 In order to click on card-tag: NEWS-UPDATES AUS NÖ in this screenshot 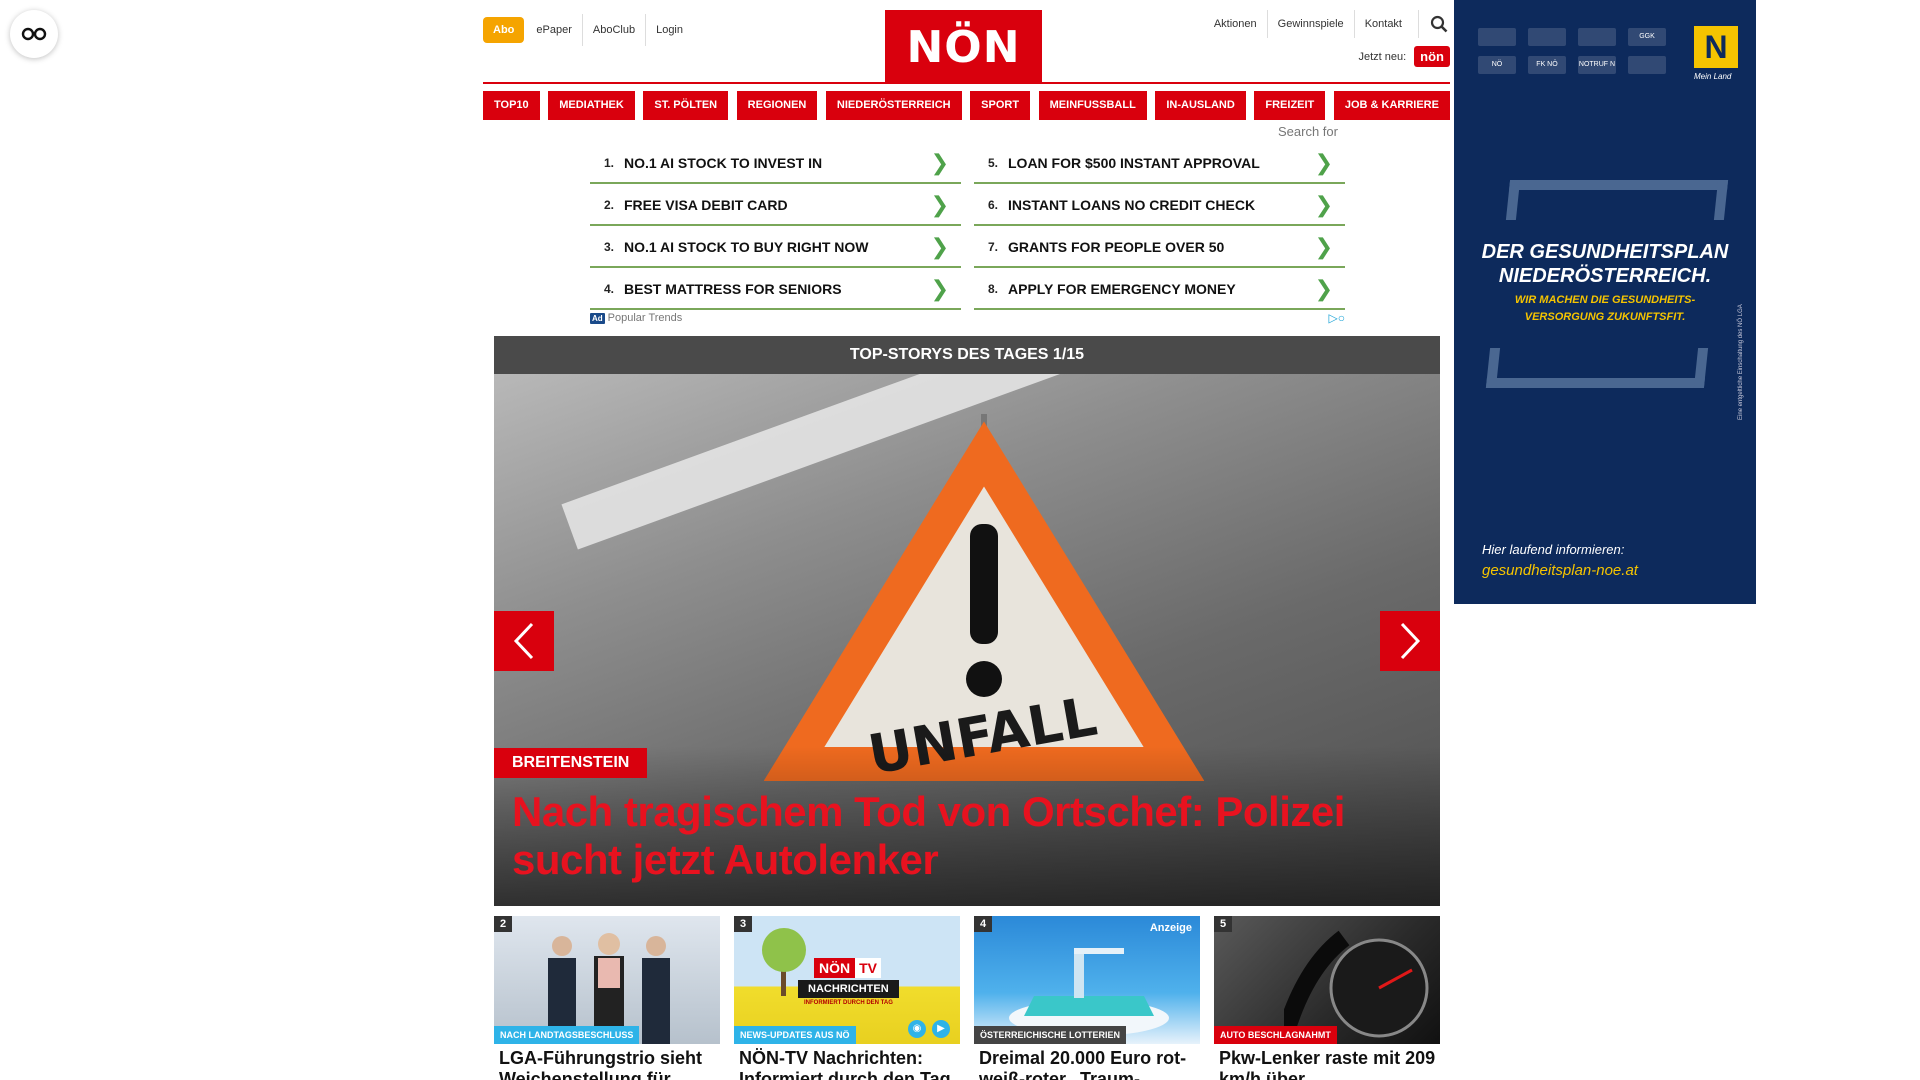, I will do `click(795, 1035)`.